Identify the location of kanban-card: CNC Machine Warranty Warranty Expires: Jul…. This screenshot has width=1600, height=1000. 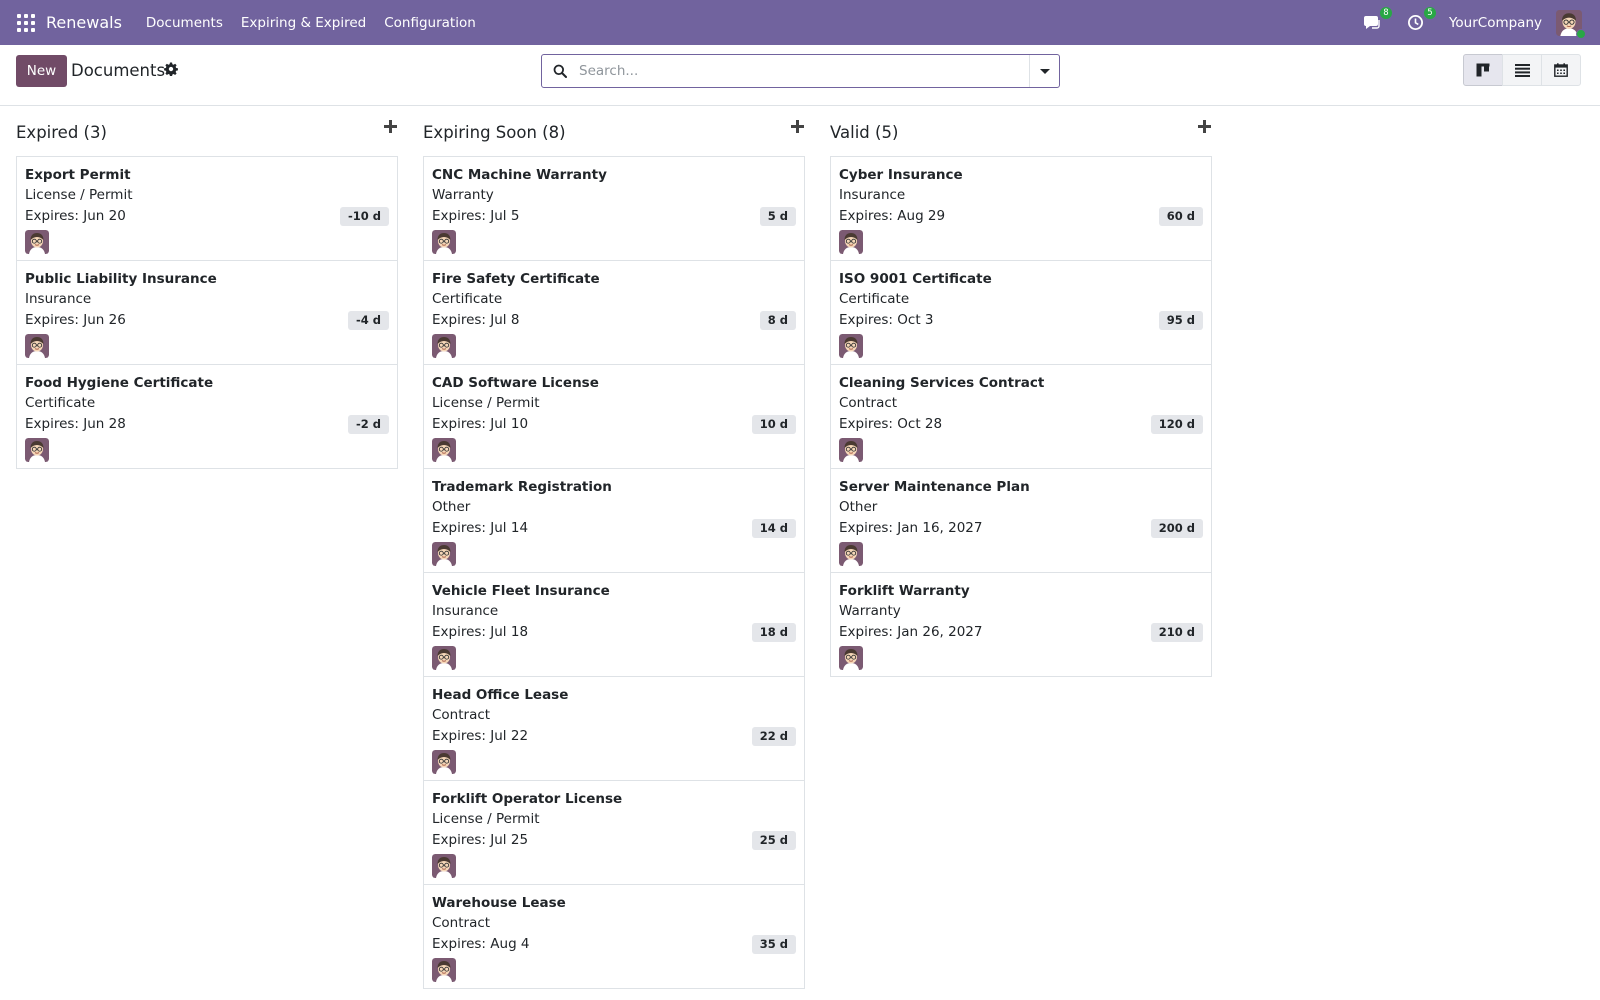
(614, 209).